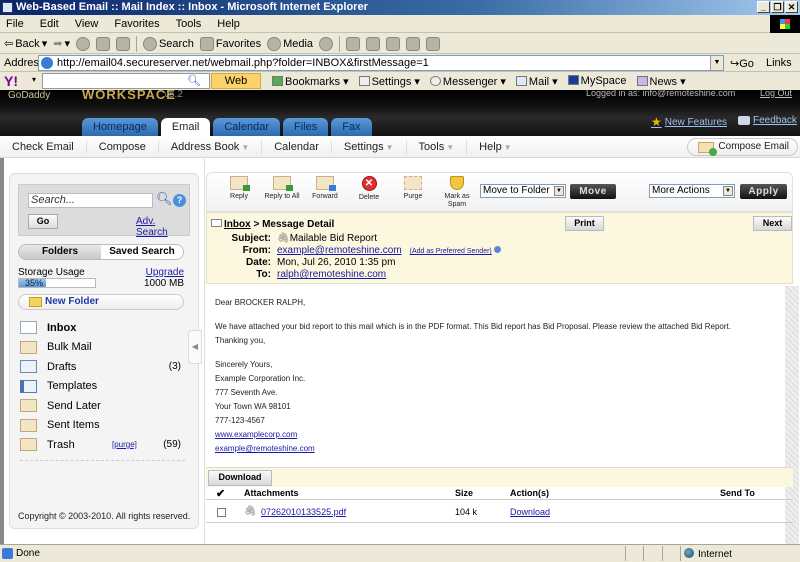 The image size is (800, 562). I want to click on folder-templates: Templates, so click(102, 387).